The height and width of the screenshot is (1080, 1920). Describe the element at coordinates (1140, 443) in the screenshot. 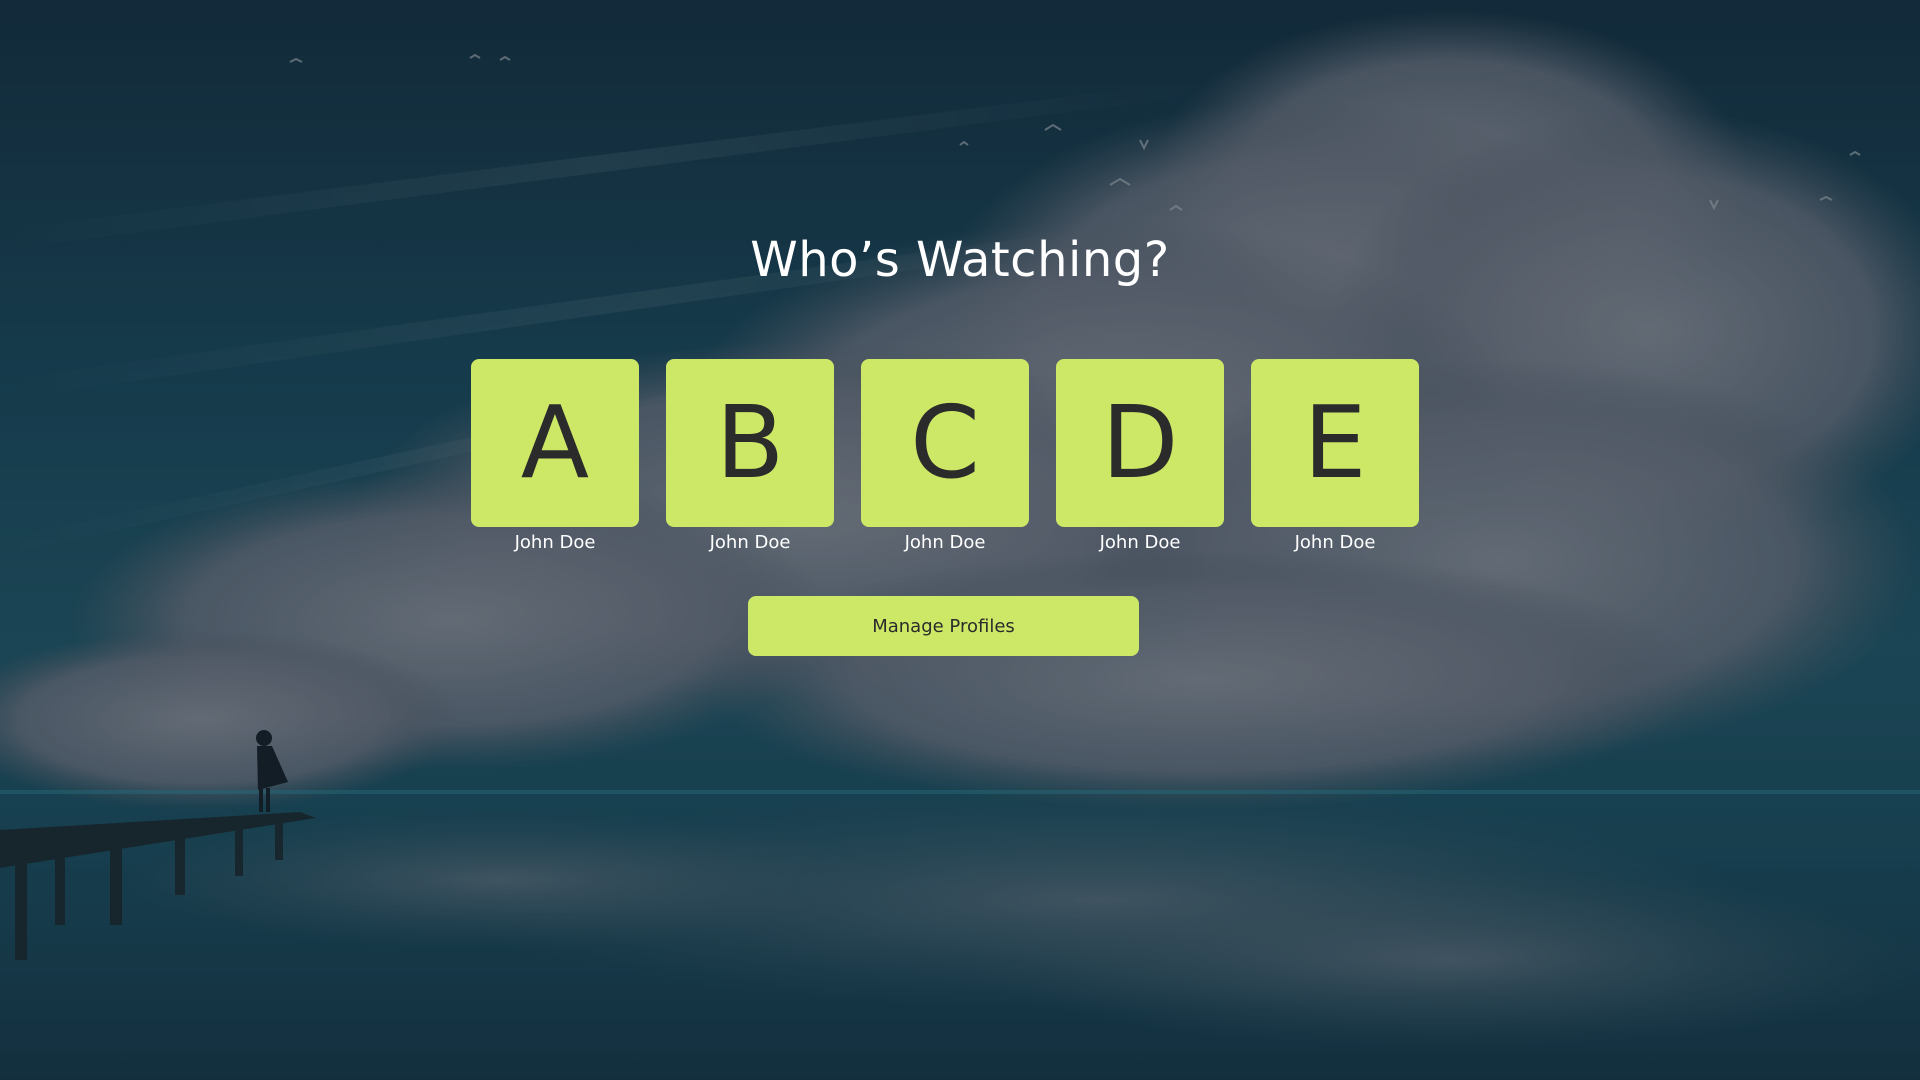

I see `profile-avatar: D` at that location.